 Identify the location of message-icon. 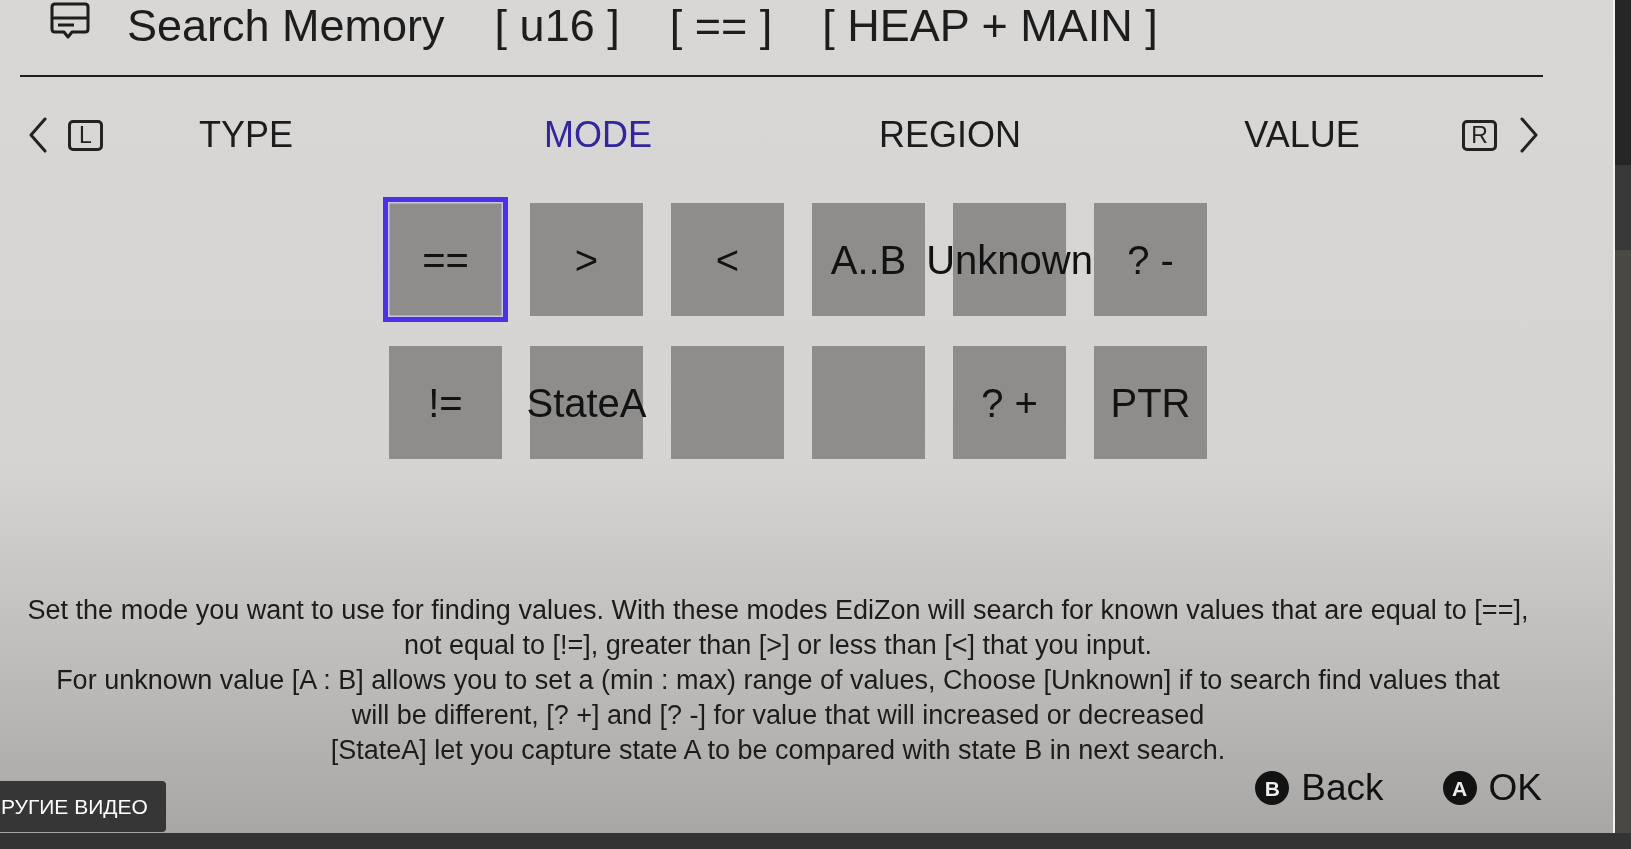
(70, 21).